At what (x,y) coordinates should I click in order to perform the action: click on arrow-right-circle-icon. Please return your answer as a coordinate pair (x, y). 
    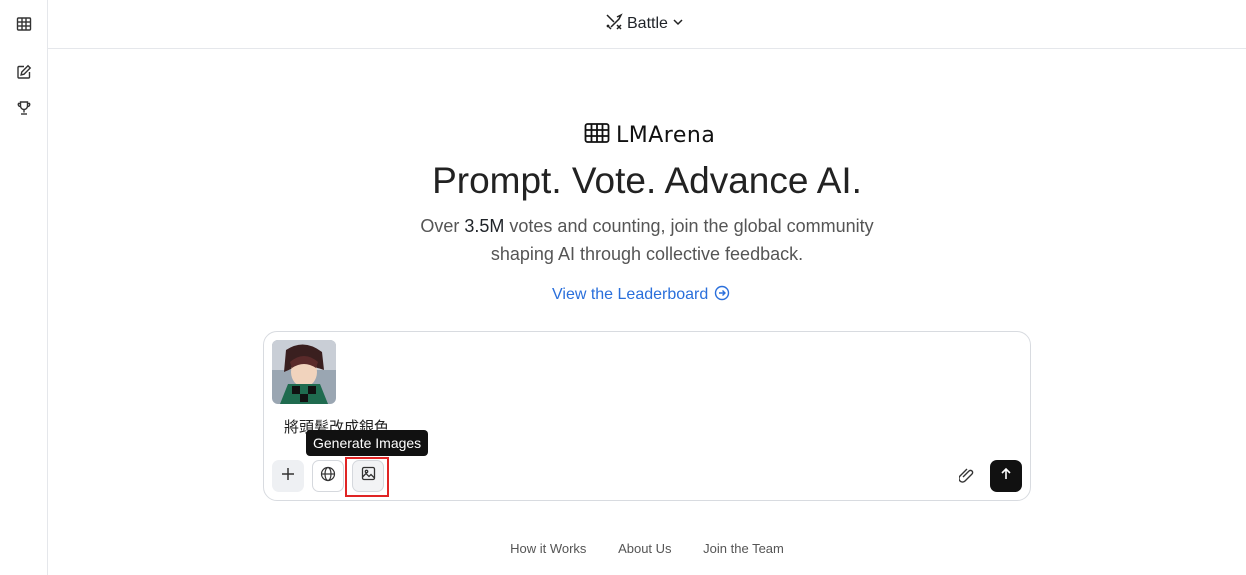
    Looking at the image, I should click on (722, 295).